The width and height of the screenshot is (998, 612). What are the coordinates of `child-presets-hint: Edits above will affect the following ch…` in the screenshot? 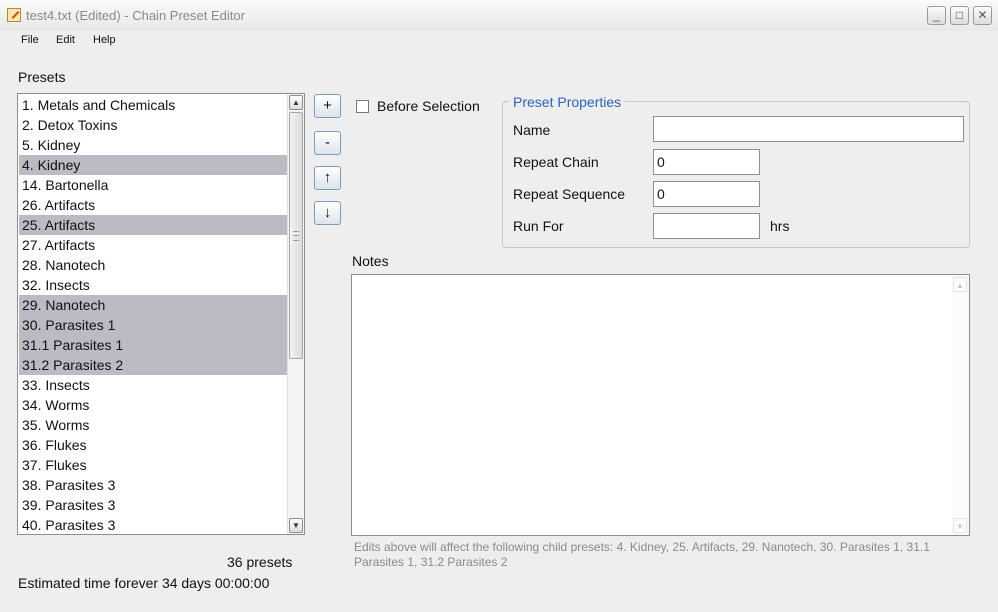 It's located at (642, 554).